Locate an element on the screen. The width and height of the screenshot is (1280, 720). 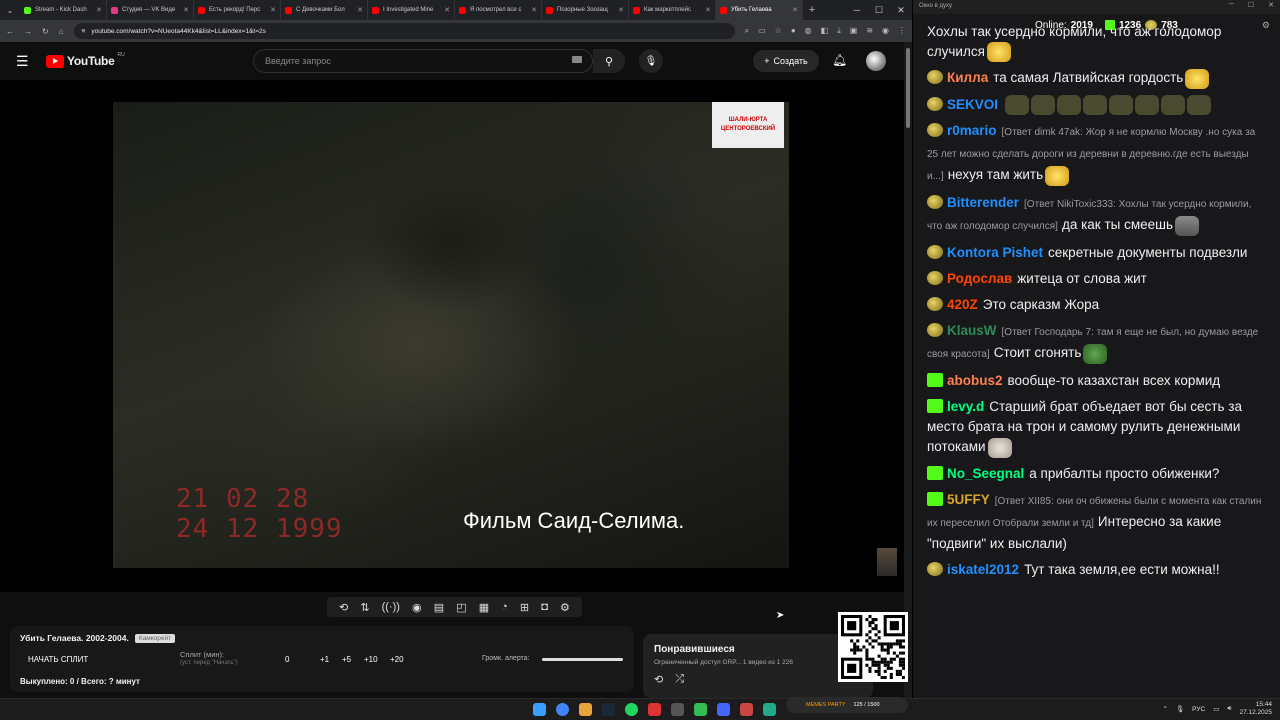
voice-search-button: 🎙︎ is located at coordinates (651, 61).